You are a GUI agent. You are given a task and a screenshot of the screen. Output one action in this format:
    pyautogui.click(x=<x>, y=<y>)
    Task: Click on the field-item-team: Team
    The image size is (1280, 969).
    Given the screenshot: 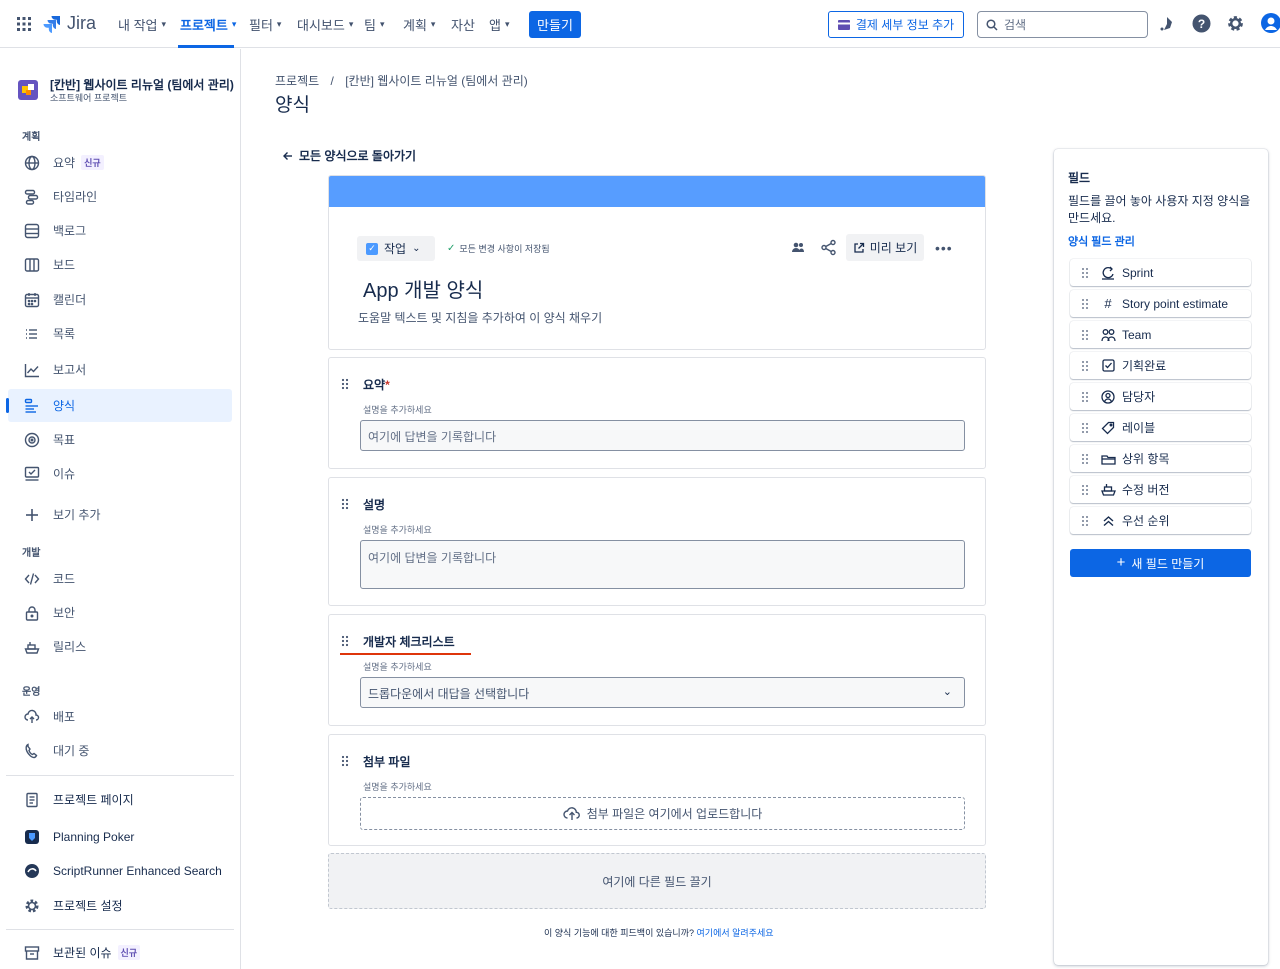 What is the action you would take?
    pyautogui.click(x=1160, y=334)
    